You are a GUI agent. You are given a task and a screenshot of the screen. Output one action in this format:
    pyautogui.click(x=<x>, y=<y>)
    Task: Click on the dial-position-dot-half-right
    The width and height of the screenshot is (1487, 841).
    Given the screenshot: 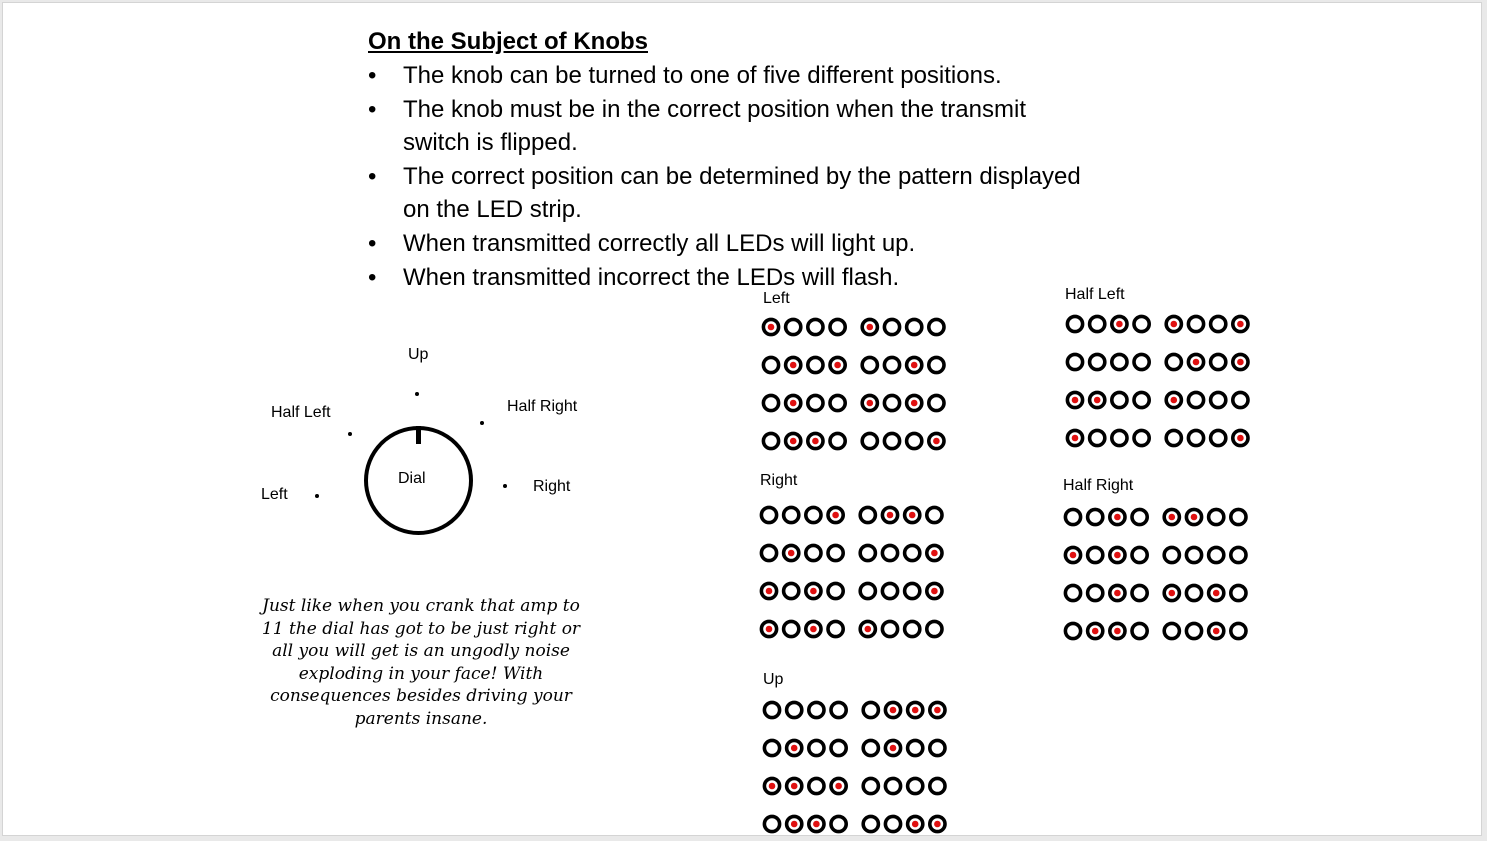 What is the action you would take?
    pyautogui.click(x=482, y=423)
    